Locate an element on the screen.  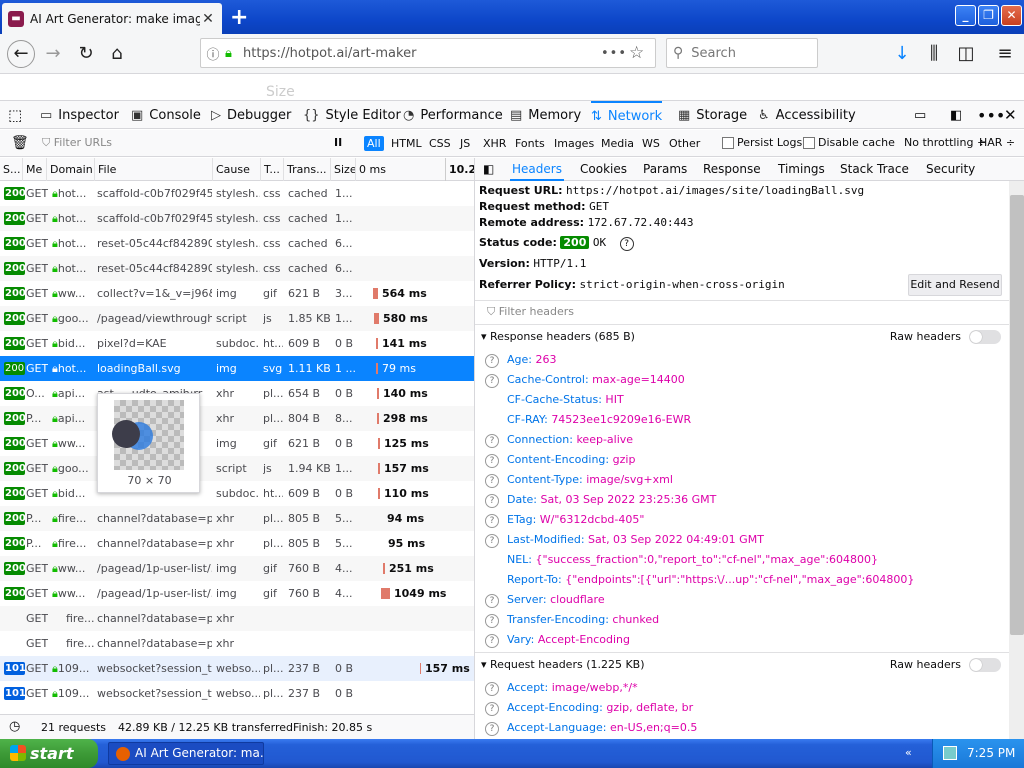
new-tab-button: + is located at coordinates (239, 17).